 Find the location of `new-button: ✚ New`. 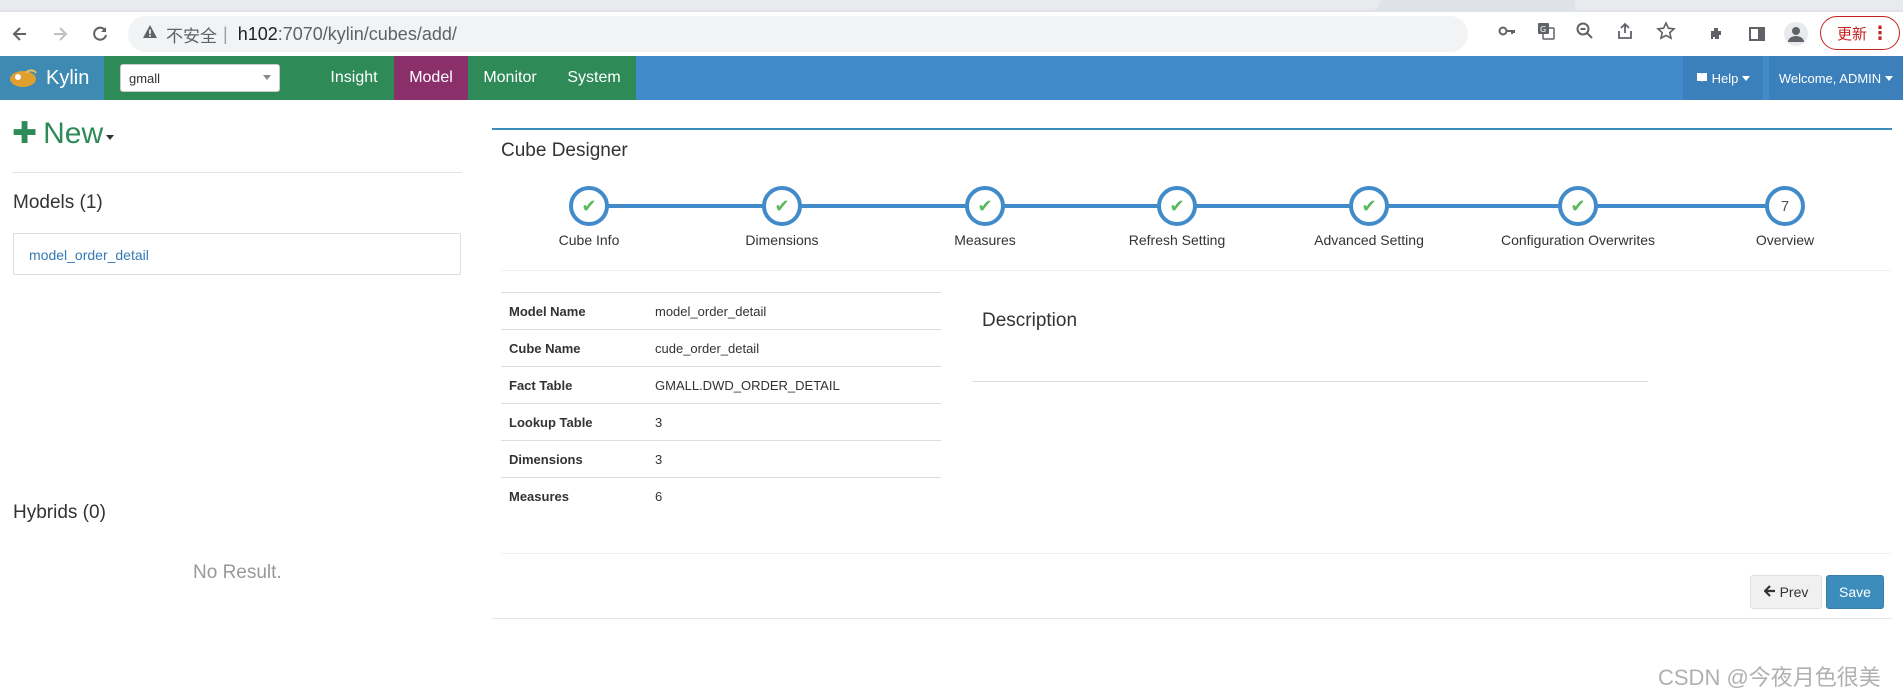

new-button: ✚ New is located at coordinates (63, 133).